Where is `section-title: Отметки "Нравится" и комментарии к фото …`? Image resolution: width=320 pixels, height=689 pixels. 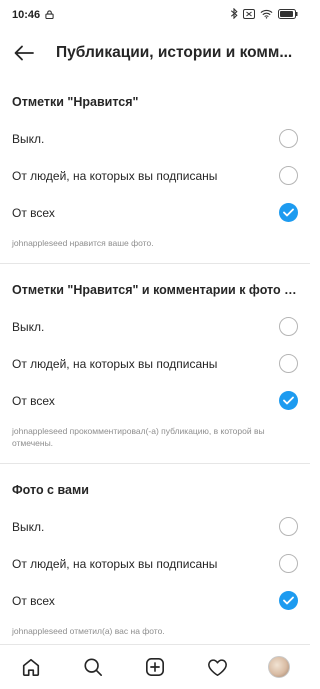
section-title: Отметки "Нравится" и комментарии к фото … is located at coordinates (157, 290).